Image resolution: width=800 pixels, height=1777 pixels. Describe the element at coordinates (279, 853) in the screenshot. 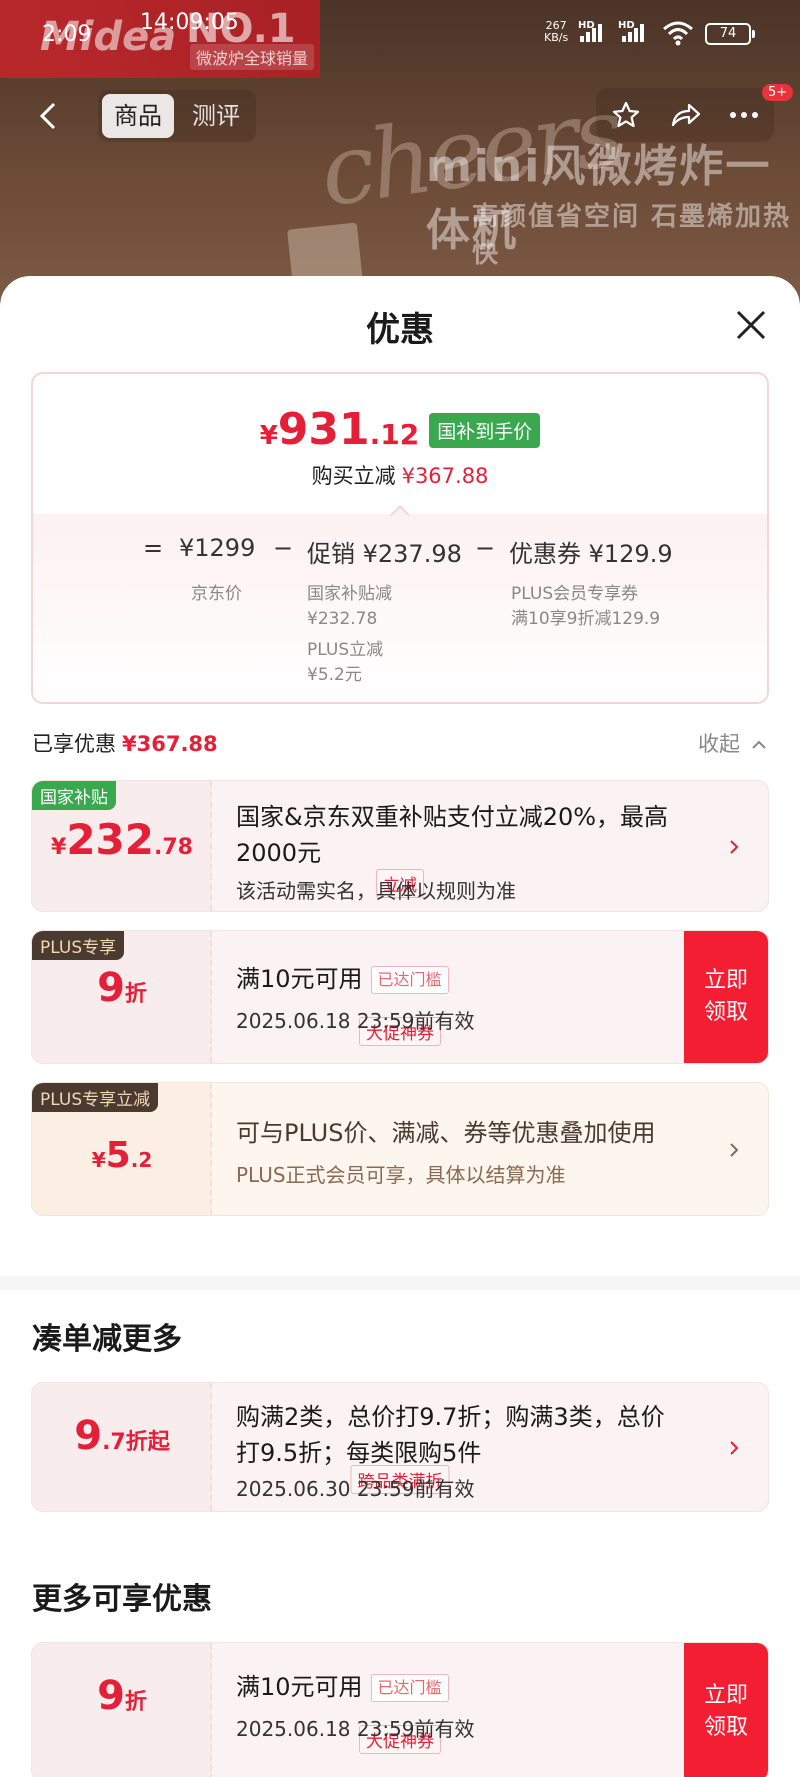

I see `coupon-desc-line: 2000元` at that location.